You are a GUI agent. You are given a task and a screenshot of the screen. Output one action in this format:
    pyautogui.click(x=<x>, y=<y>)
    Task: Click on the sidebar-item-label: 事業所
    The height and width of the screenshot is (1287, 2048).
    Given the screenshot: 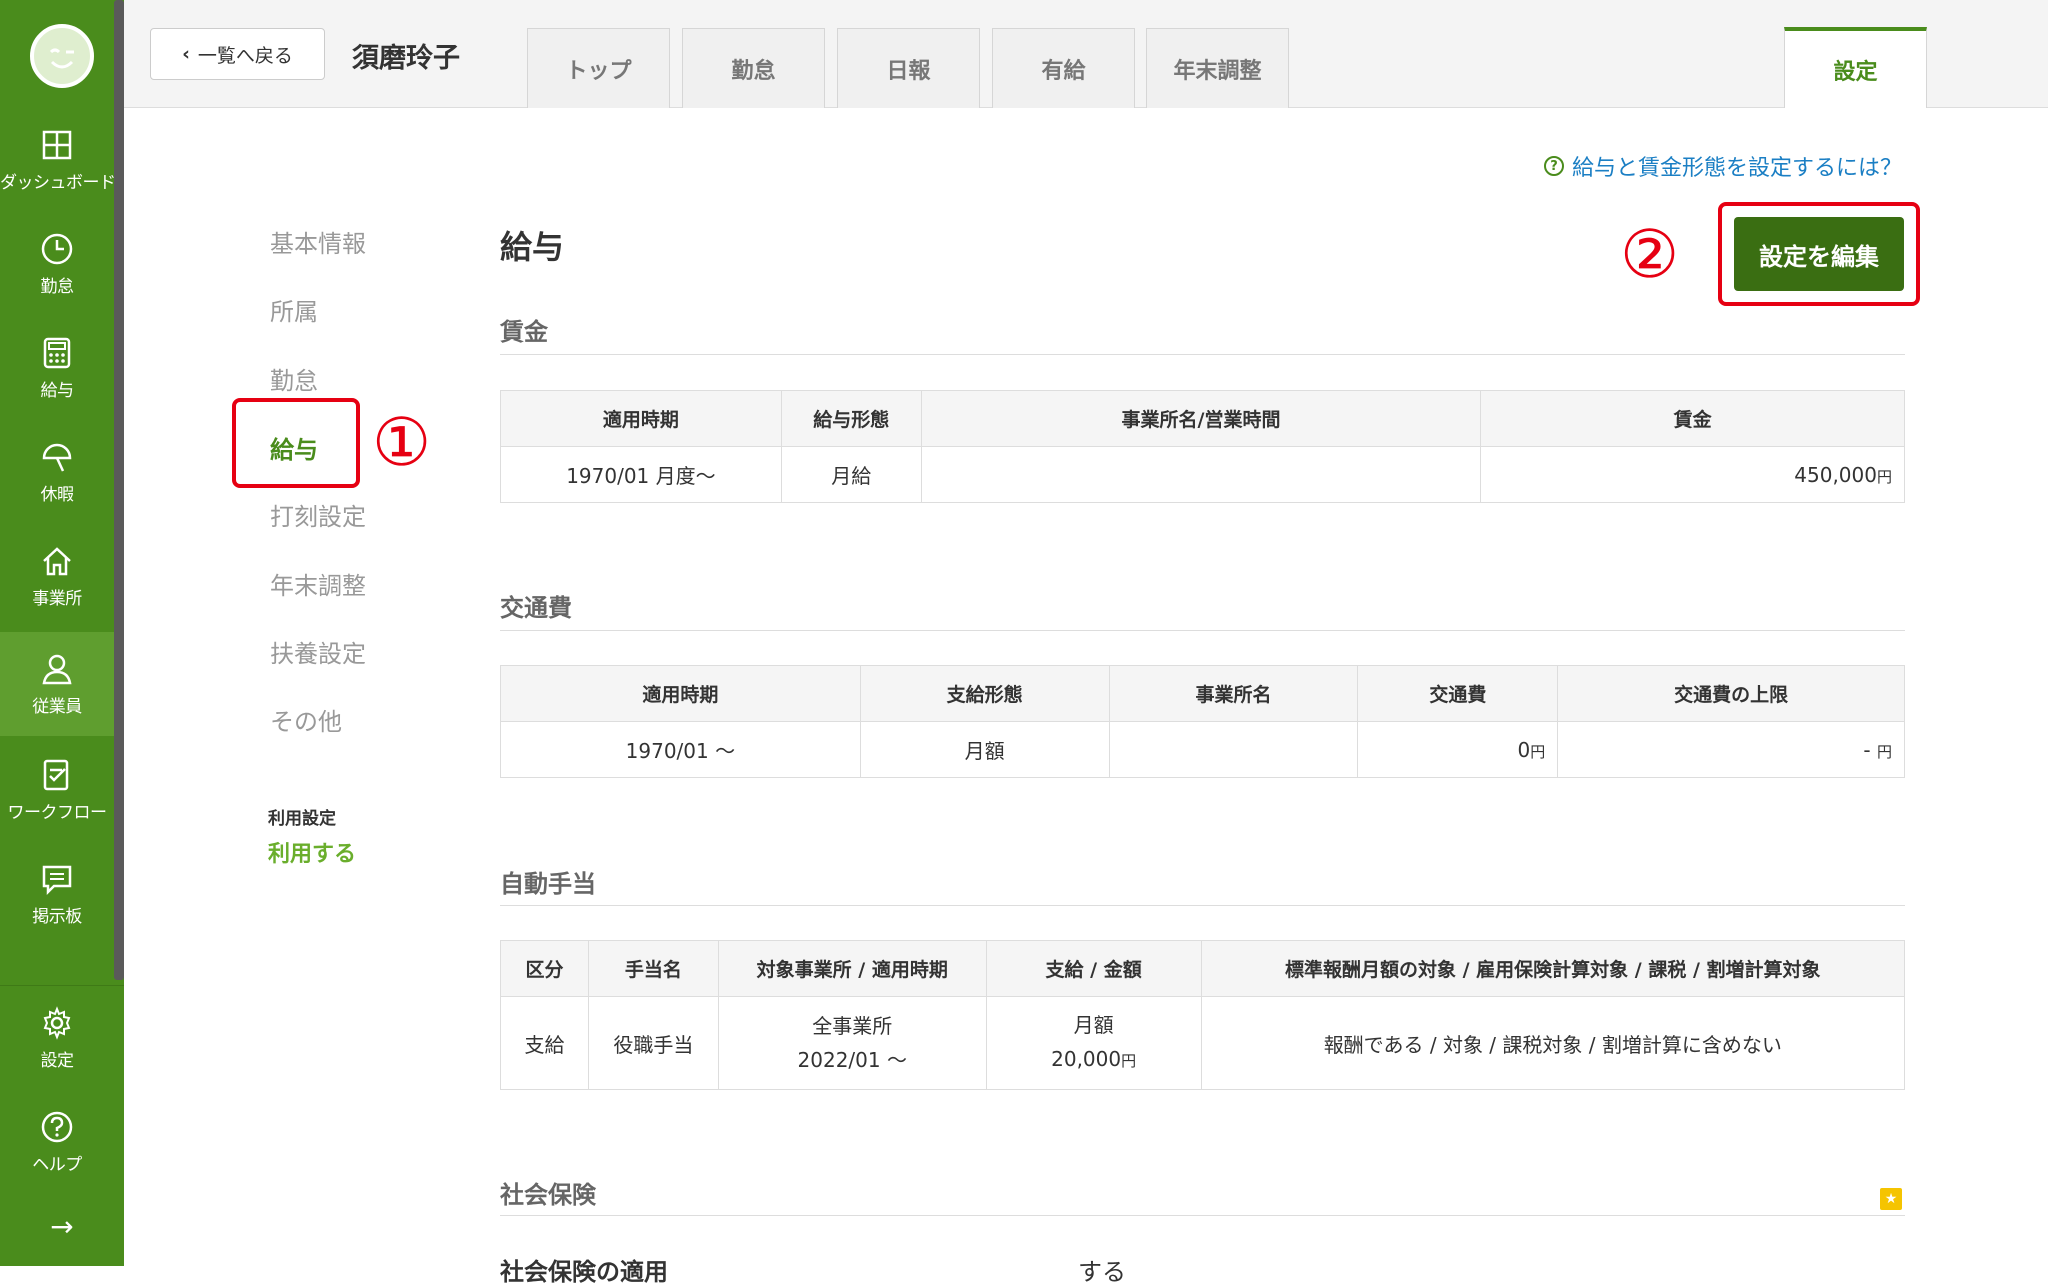 What is the action you would take?
    pyautogui.click(x=57, y=599)
    